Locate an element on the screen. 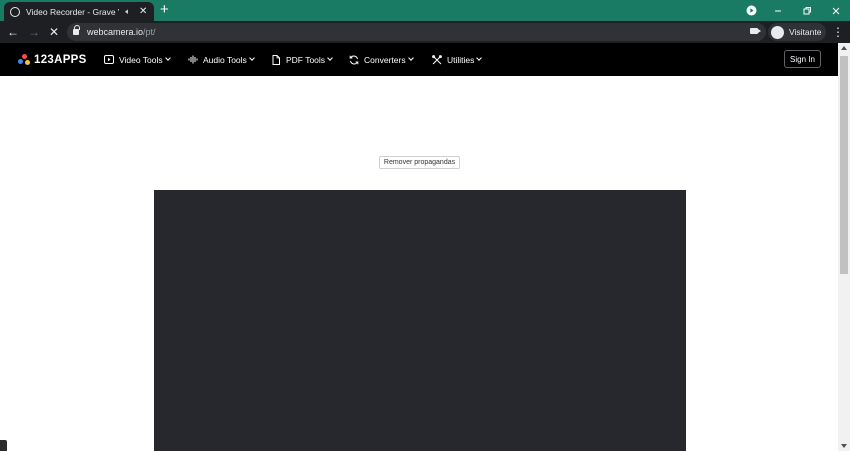  close-window-icon is located at coordinates (836, 10).